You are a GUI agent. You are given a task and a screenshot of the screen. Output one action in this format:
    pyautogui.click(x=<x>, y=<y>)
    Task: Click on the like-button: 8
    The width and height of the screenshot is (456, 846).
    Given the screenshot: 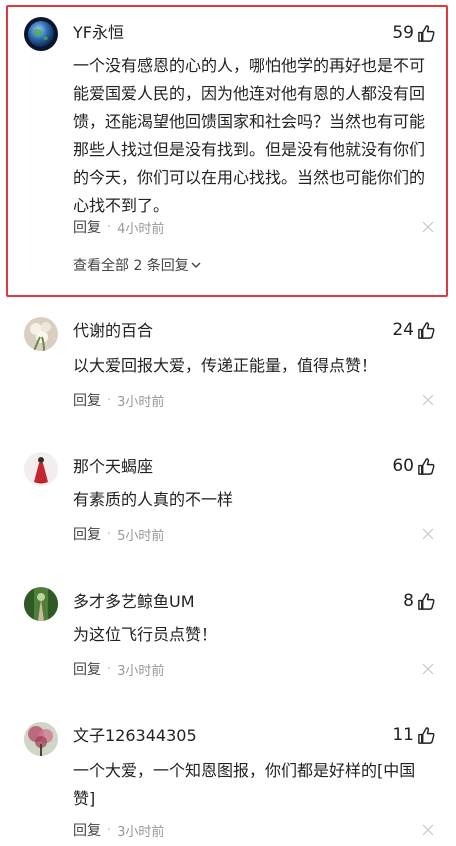 What is the action you would take?
    pyautogui.click(x=419, y=601)
    